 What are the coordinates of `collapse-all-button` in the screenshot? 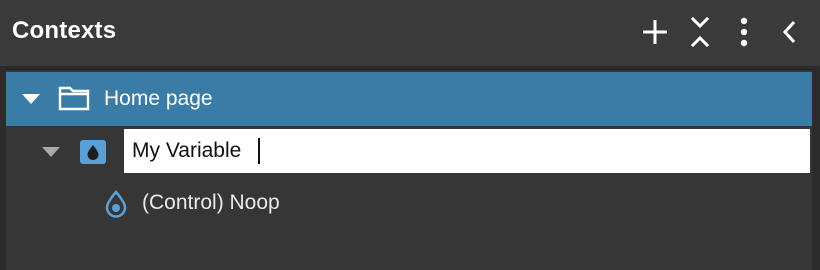 It's located at (700, 32).